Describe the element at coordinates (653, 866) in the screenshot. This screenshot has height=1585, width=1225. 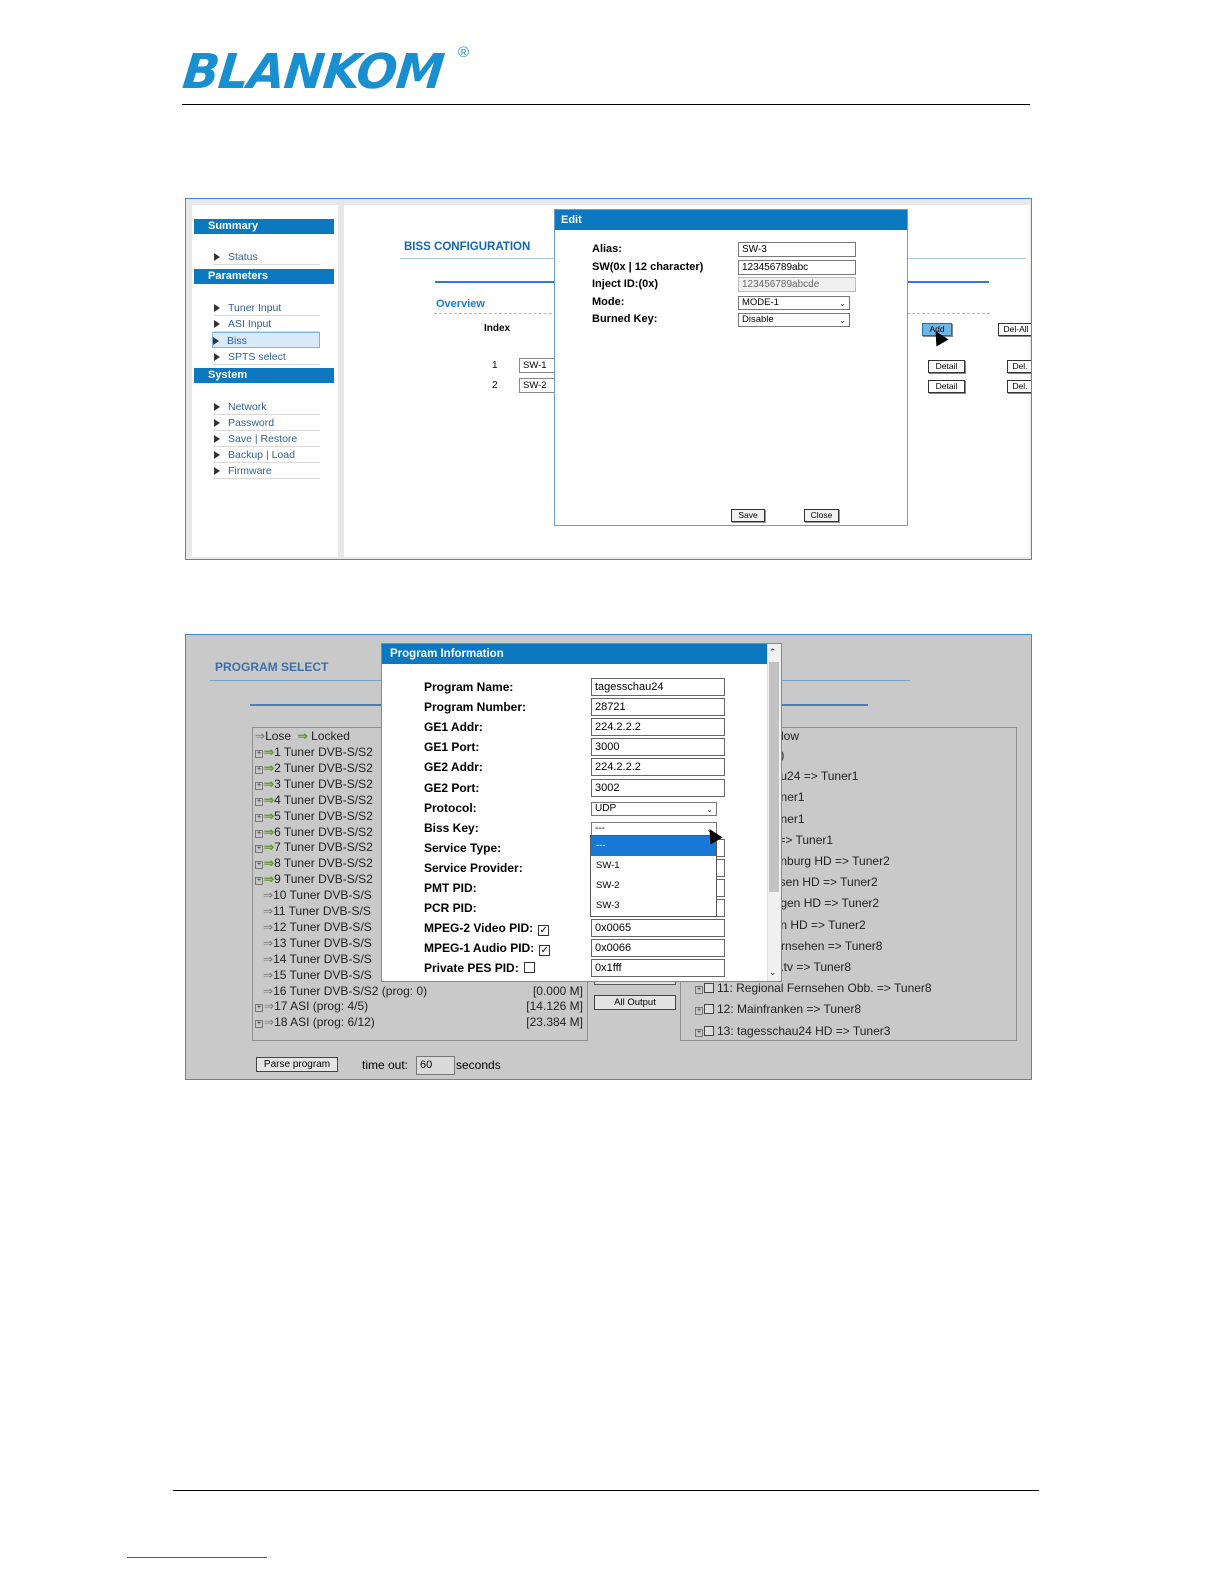
I see `dropdown-option: SW-1` at that location.